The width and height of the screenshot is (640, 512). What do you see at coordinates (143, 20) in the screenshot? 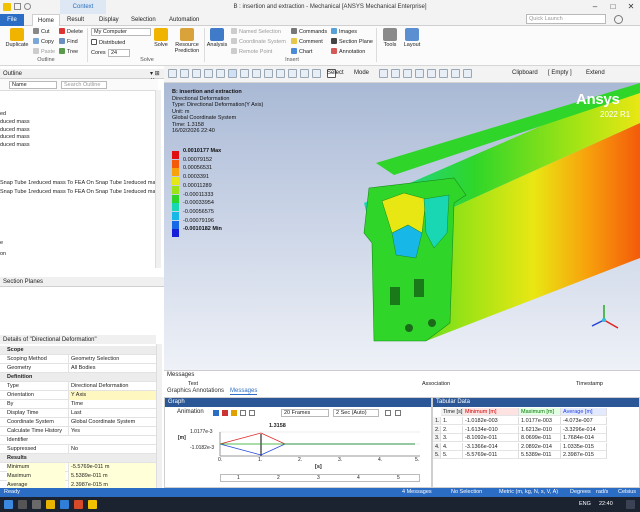
I see `tab-selection: Selection` at bounding box center [143, 20].